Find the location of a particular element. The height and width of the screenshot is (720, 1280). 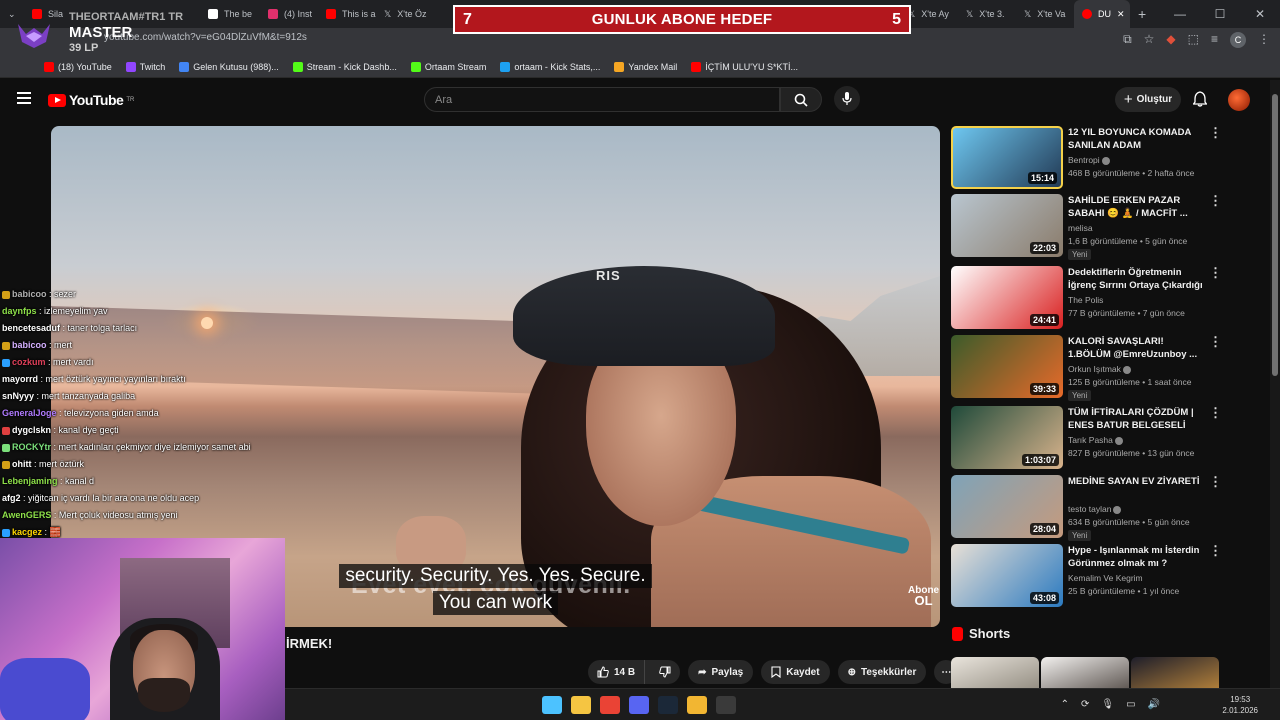

browser-tab: 𝕏 X'te Öz is located at coordinates (405, 14).